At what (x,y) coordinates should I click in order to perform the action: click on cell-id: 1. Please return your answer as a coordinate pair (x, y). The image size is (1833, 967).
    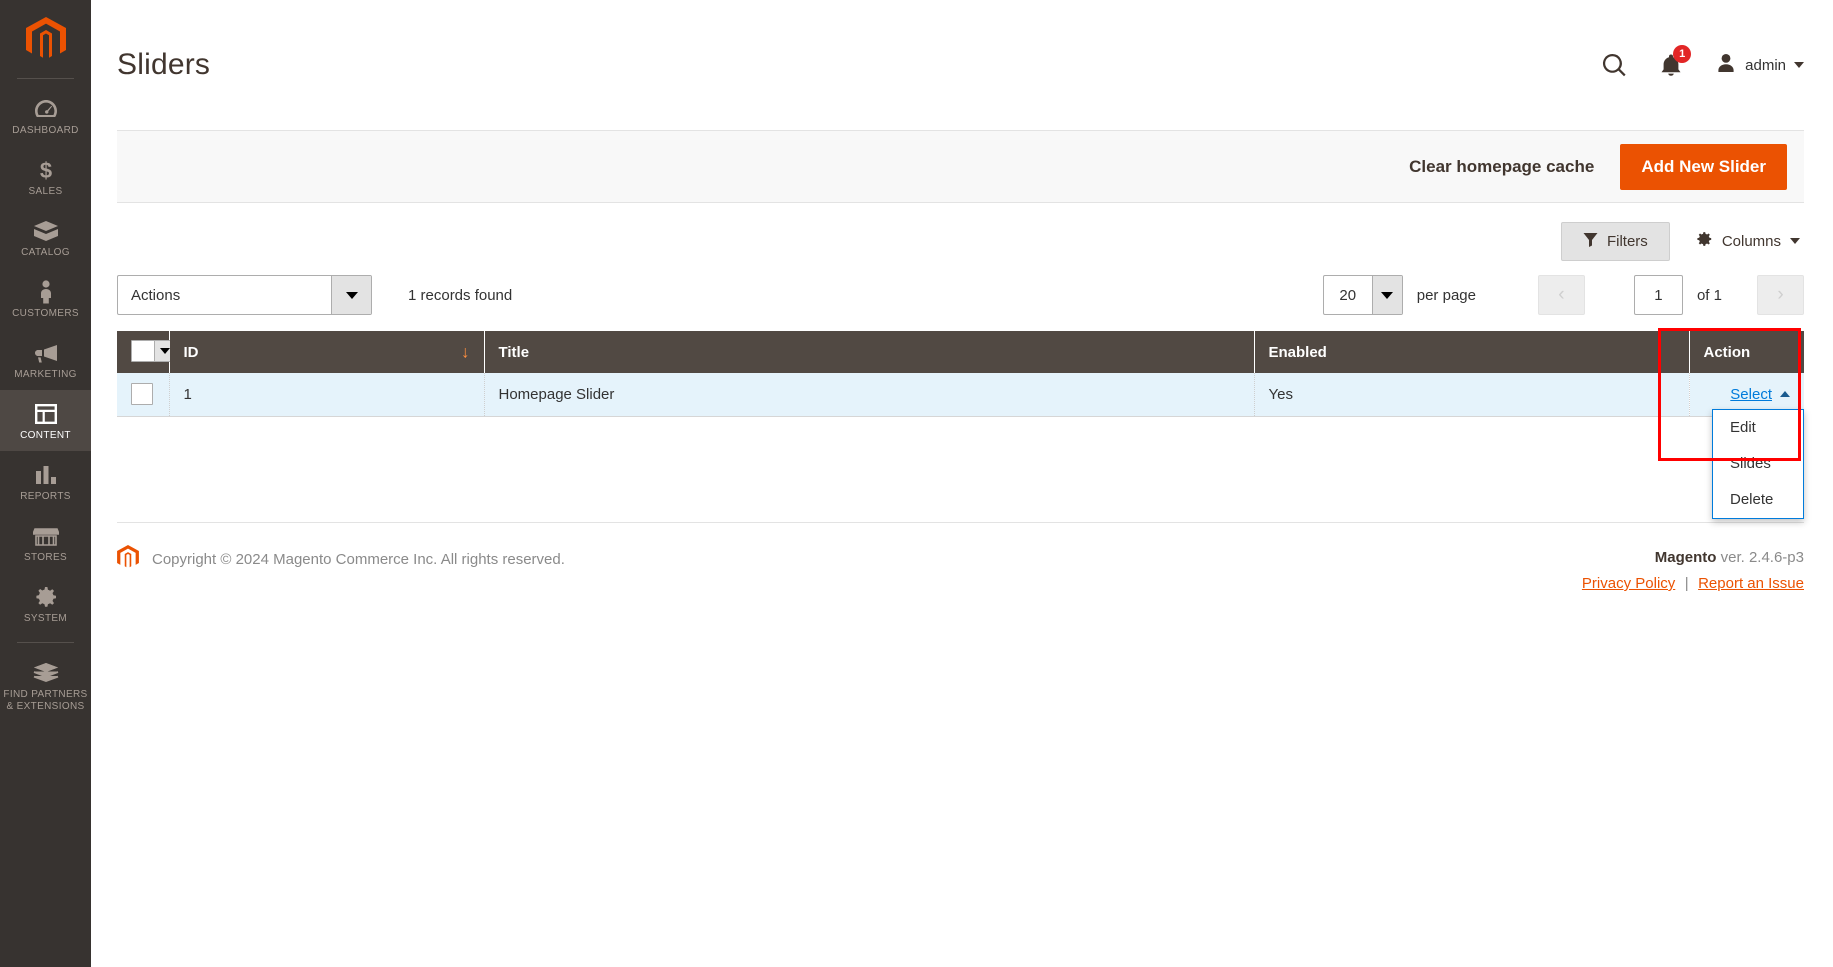
    Looking at the image, I should click on (327, 395).